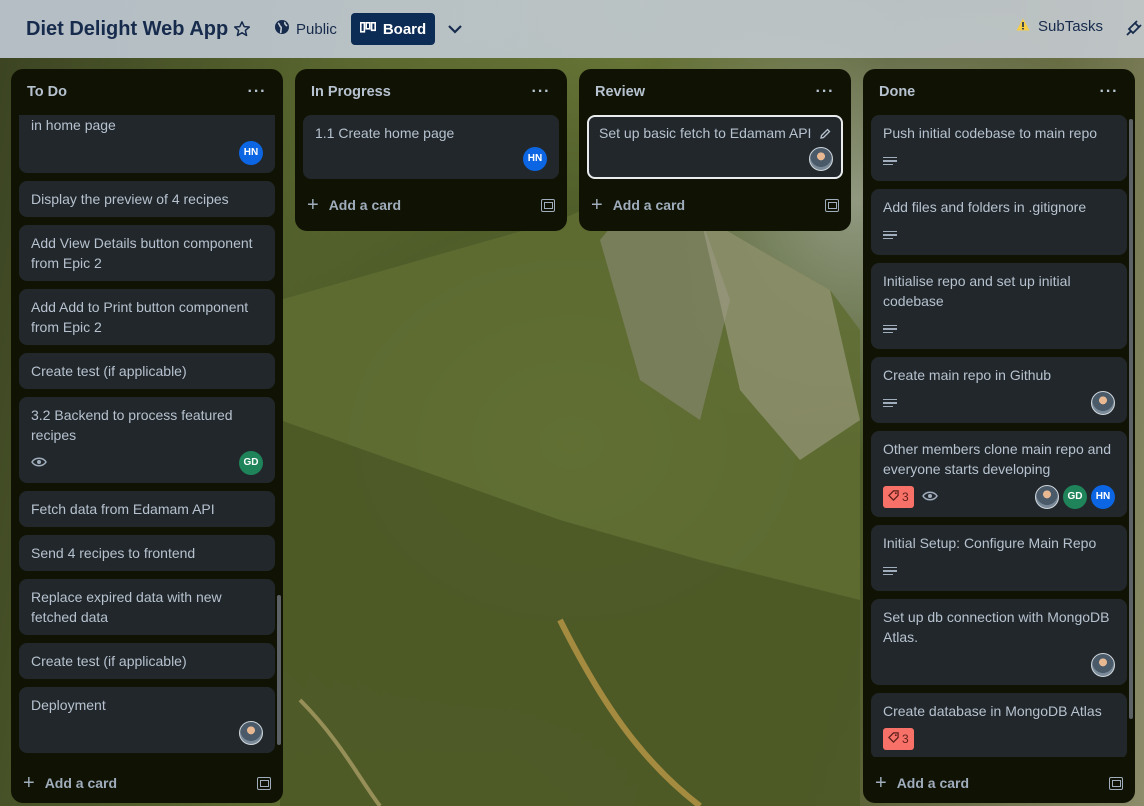  I want to click on card-title: Fetch data from Edamam API, so click(123, 509).